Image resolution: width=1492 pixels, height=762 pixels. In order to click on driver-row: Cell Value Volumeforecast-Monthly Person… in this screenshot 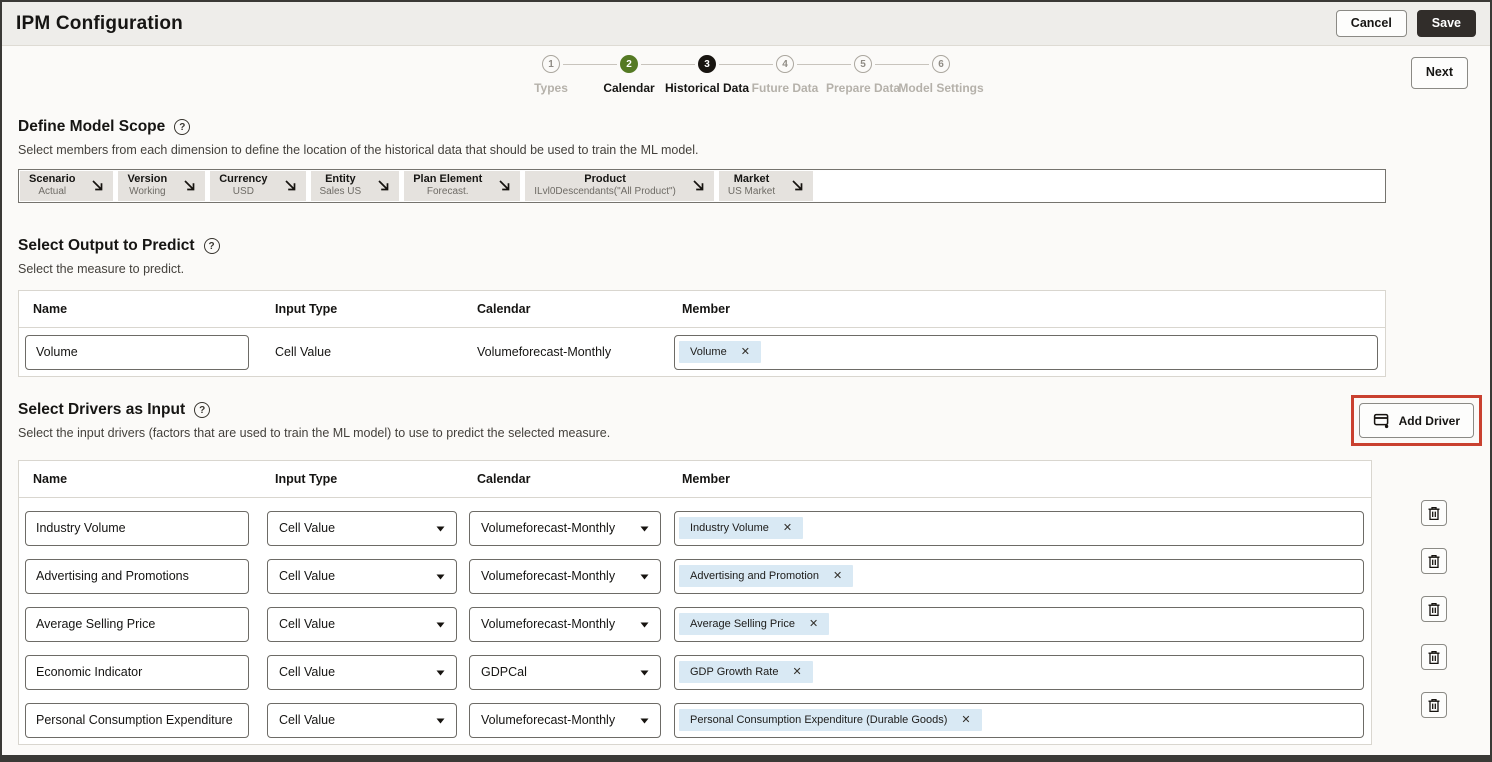, I will do `click(695, 720)`.